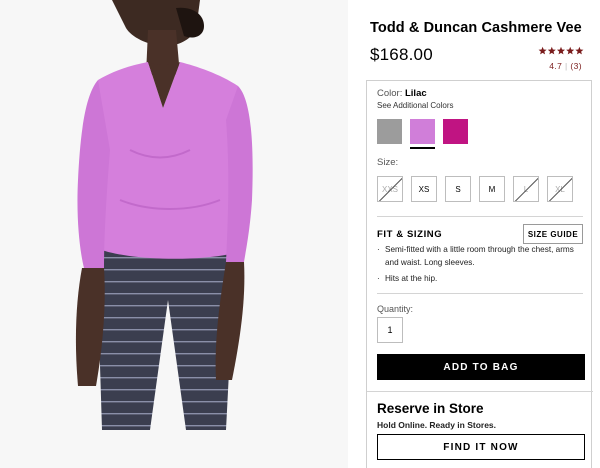  I want to click on size-xs: XS, so click(424, 189).